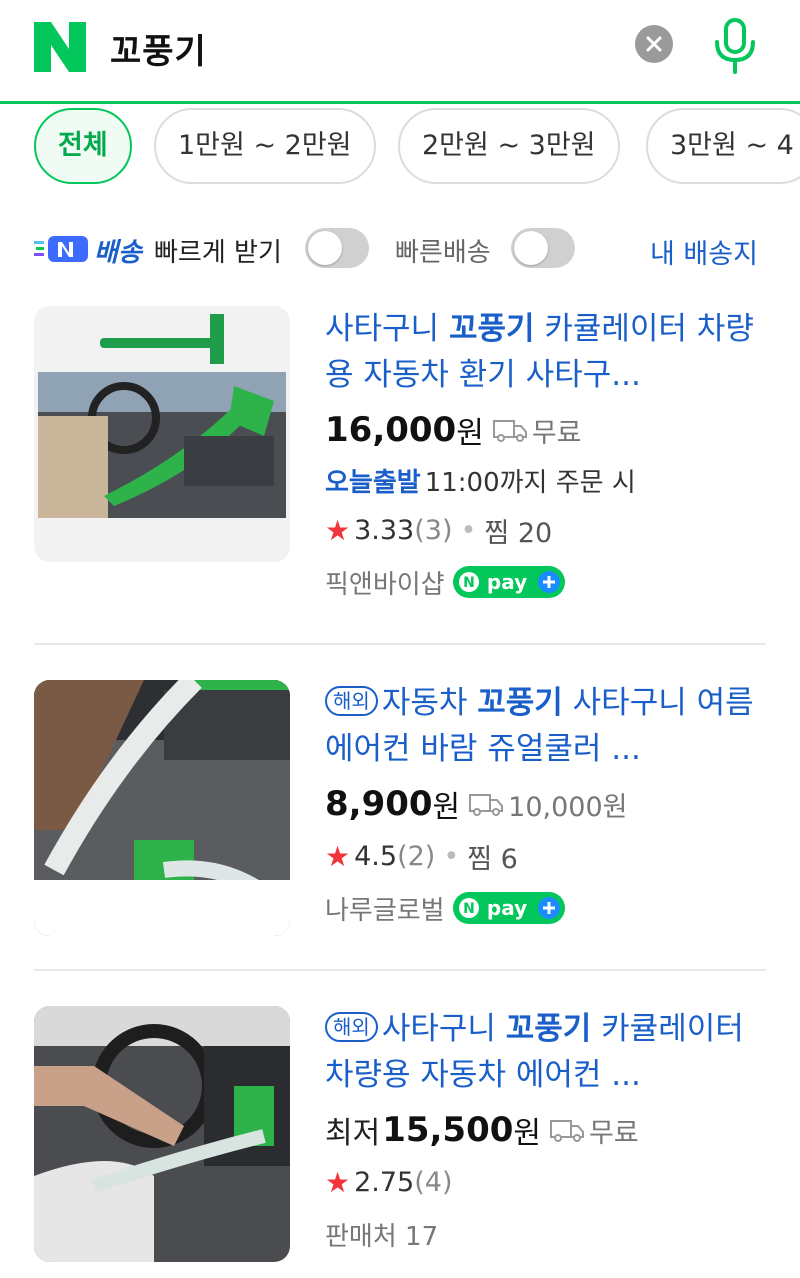 This screenshot has width=800, height=1278. I want to click on close-icon, so click(654, 44).